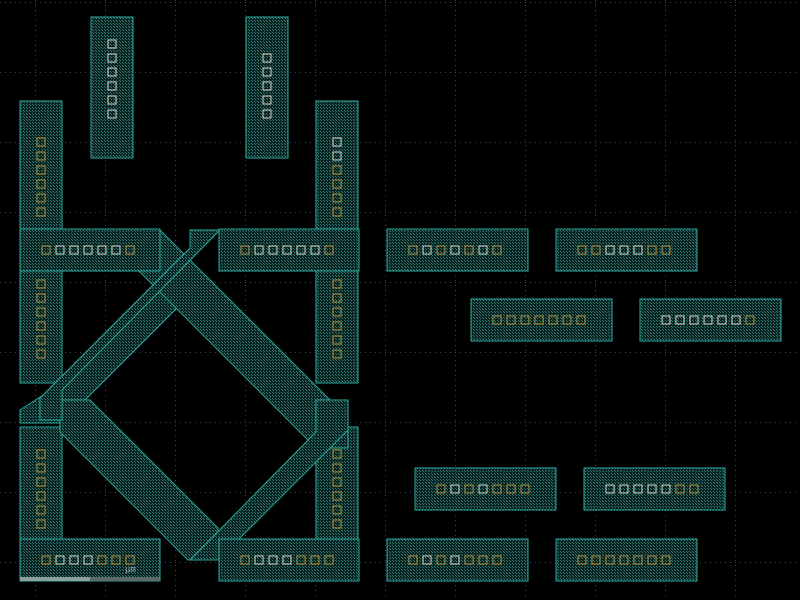 The width and height of the screenshot is (800, 600). What do you see at coordinates (139, 480) in the screenshot?
I see `diagonal-wire` at bounding box center [139, 480].